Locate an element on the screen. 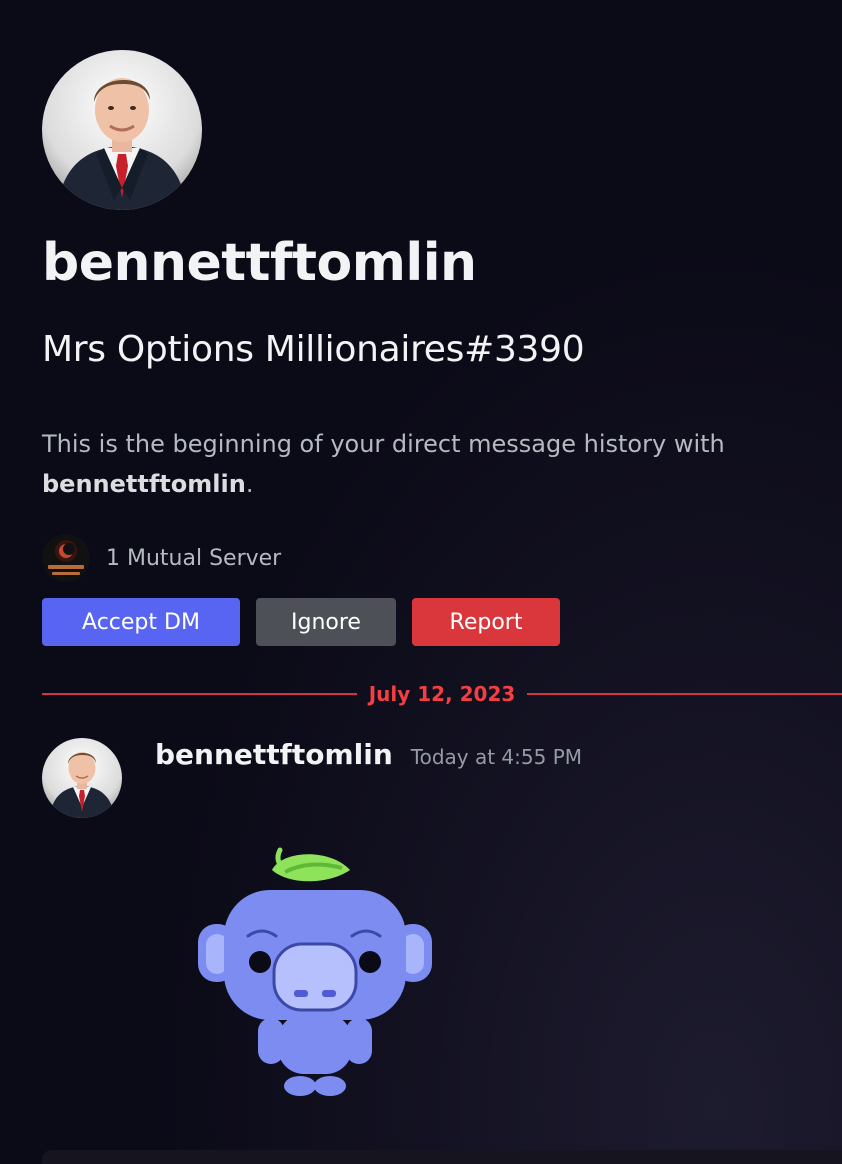  divider-line-left is located at coordinates (199, 694).